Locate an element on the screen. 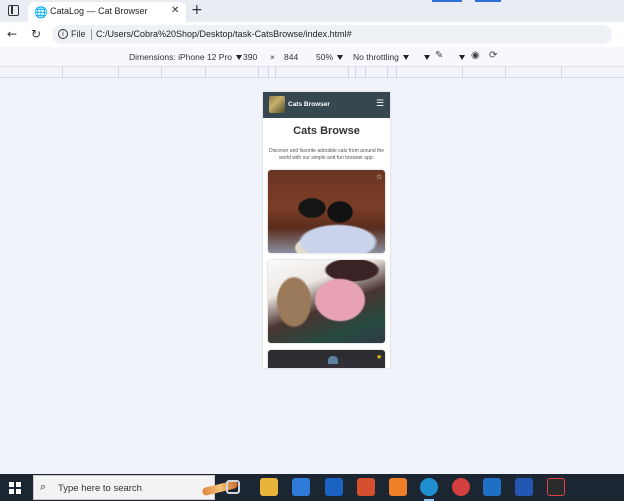 Image resolution: width=624 pixels, height=501 pixels. device-select: Dimensions: iPhone 12 Pro is located at coordinates (186, 57).